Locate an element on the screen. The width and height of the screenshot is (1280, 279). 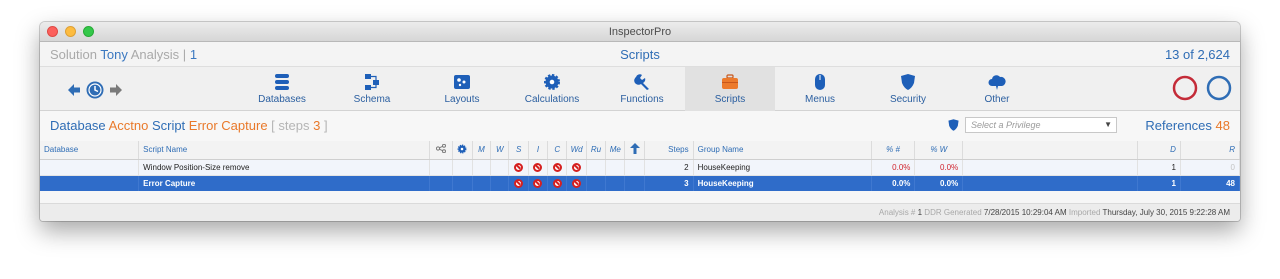
cell-d: 1 is located at coordinates (1159, 183).